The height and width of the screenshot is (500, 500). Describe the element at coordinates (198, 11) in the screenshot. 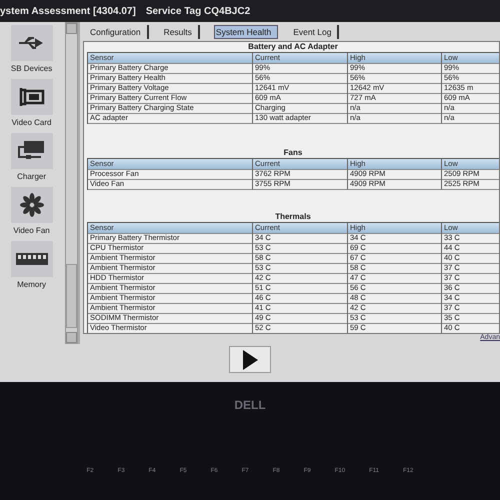

I see `service-tag: Service Tag CQ4BJC2` at that location.